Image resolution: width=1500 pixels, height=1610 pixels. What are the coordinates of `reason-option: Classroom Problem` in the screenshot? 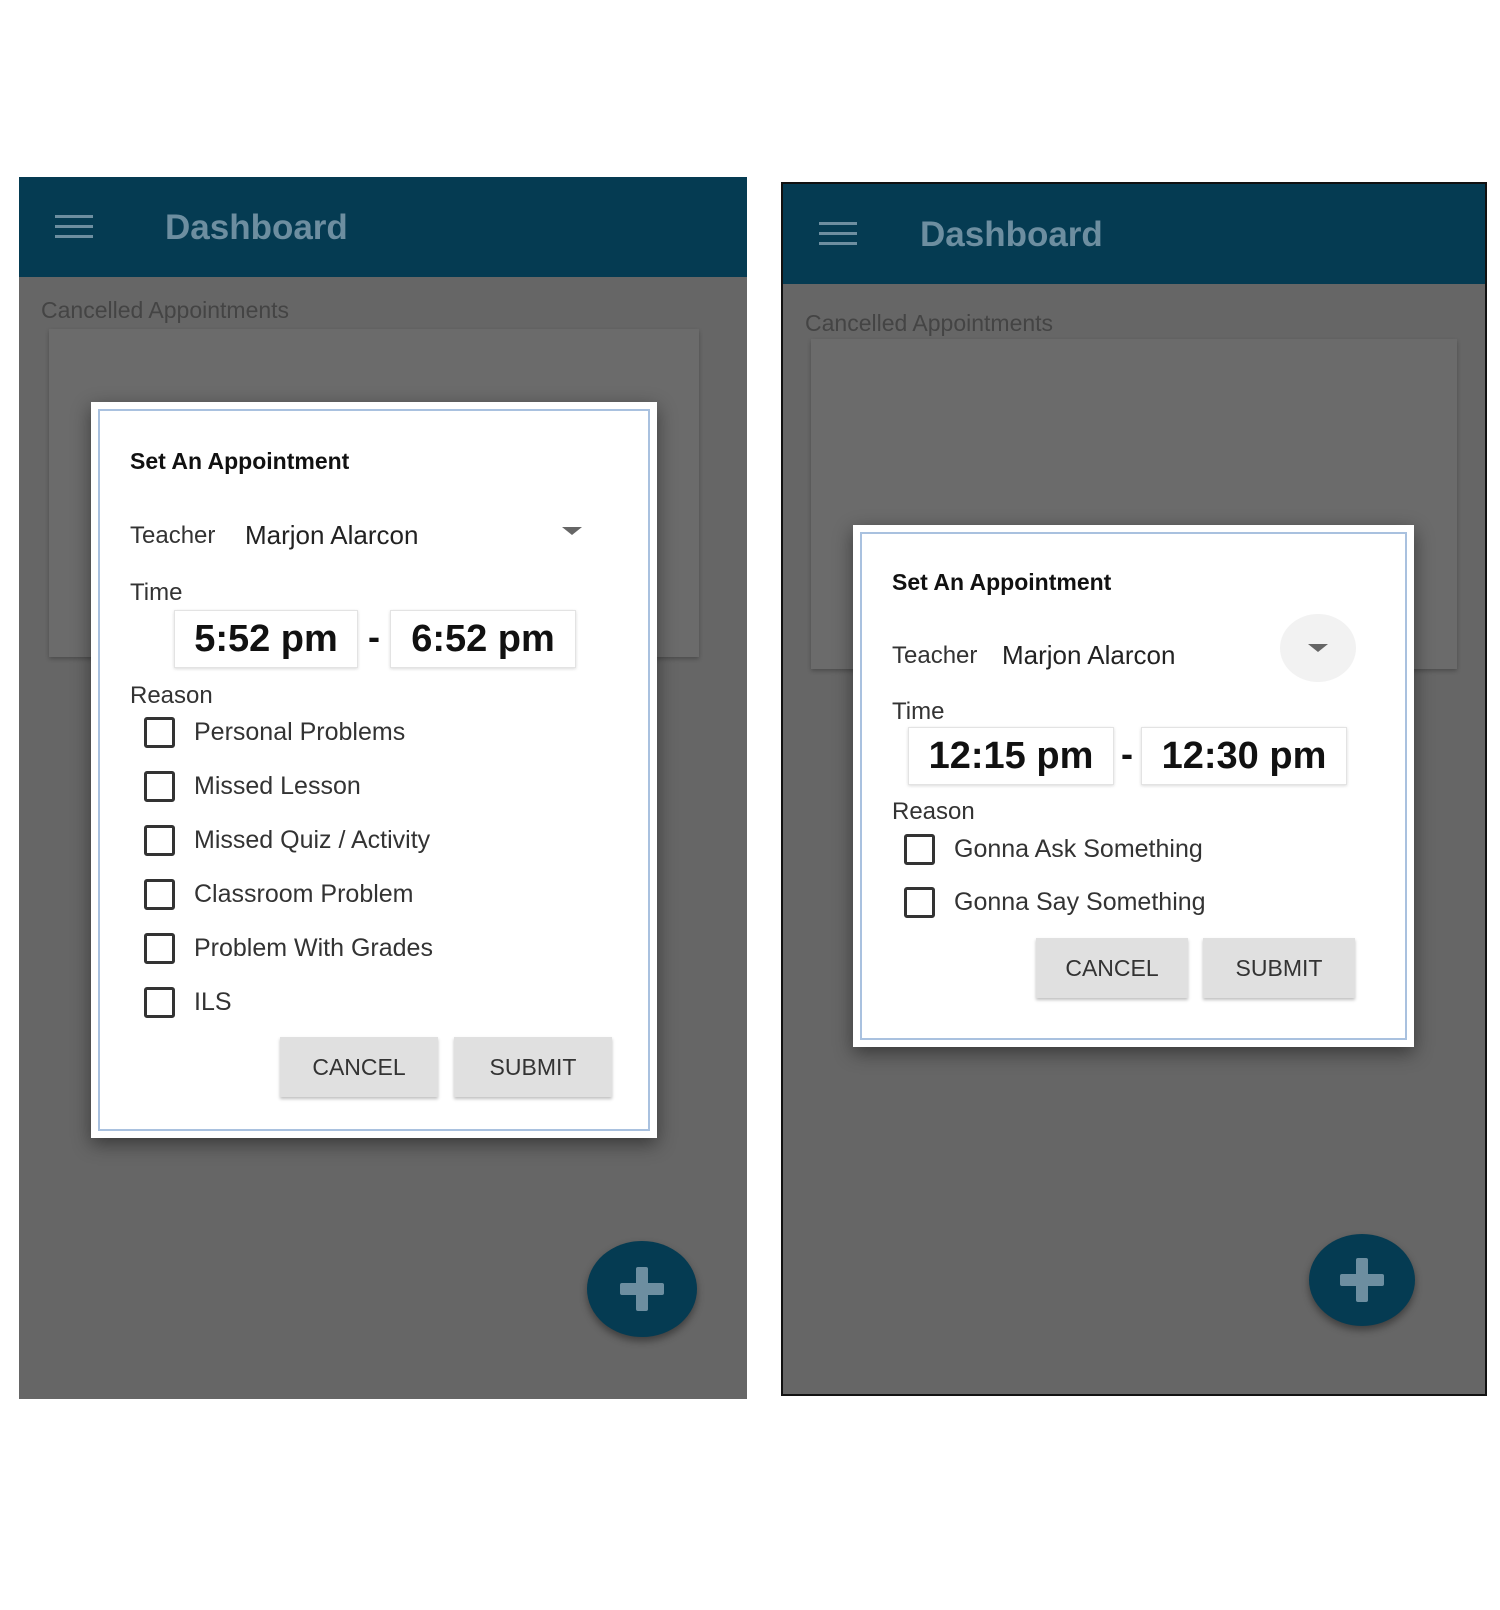 It's located at (279, 894).